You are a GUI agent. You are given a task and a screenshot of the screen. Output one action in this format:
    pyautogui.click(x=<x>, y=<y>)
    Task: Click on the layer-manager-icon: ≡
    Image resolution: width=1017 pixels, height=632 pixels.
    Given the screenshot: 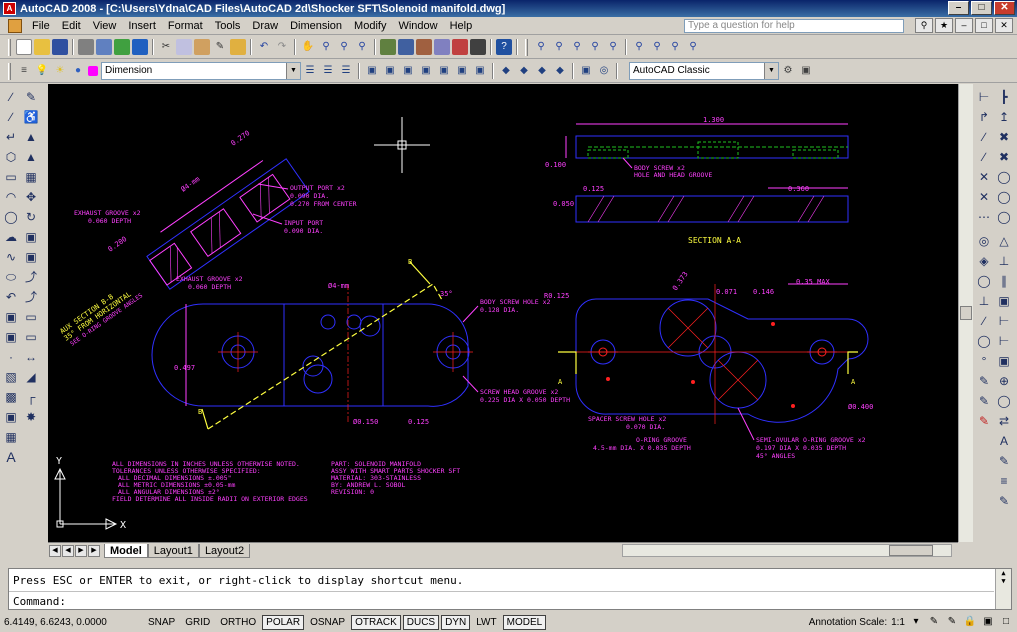 What is the action you would take?
    pyautogui.click(x=24, y=71)
    